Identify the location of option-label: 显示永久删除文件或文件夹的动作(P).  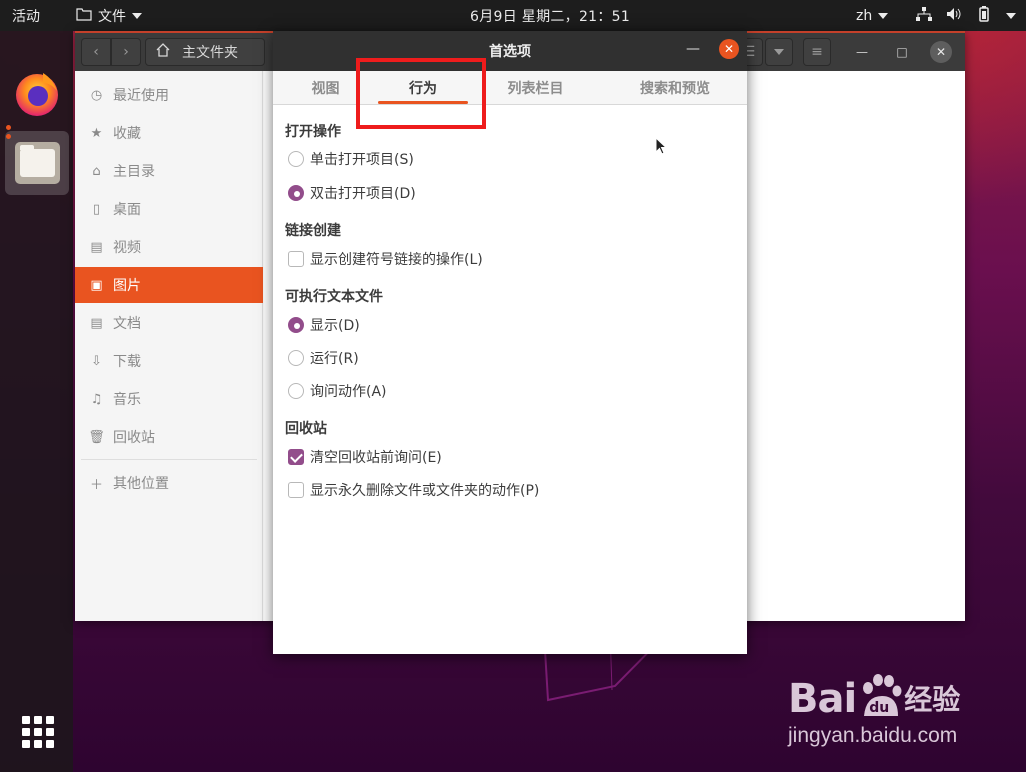
(425, 491).